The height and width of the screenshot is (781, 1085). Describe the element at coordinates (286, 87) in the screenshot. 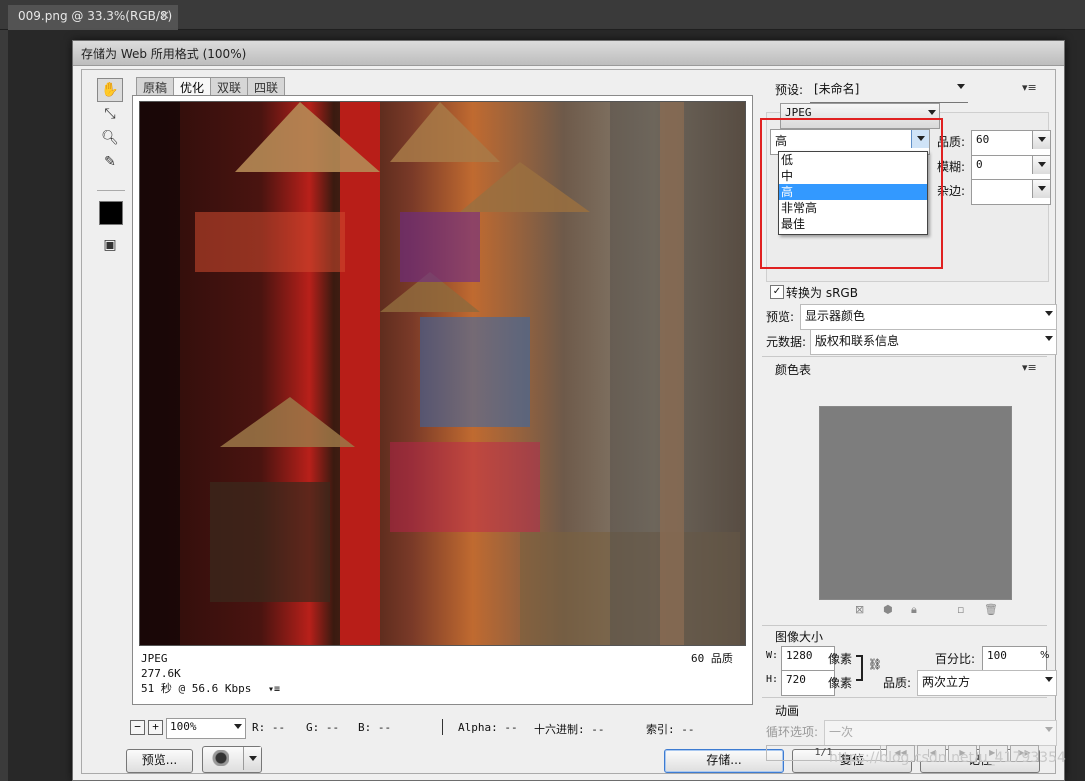

I see `view-tabs: 原稿 优化 双联 四联` at that location.